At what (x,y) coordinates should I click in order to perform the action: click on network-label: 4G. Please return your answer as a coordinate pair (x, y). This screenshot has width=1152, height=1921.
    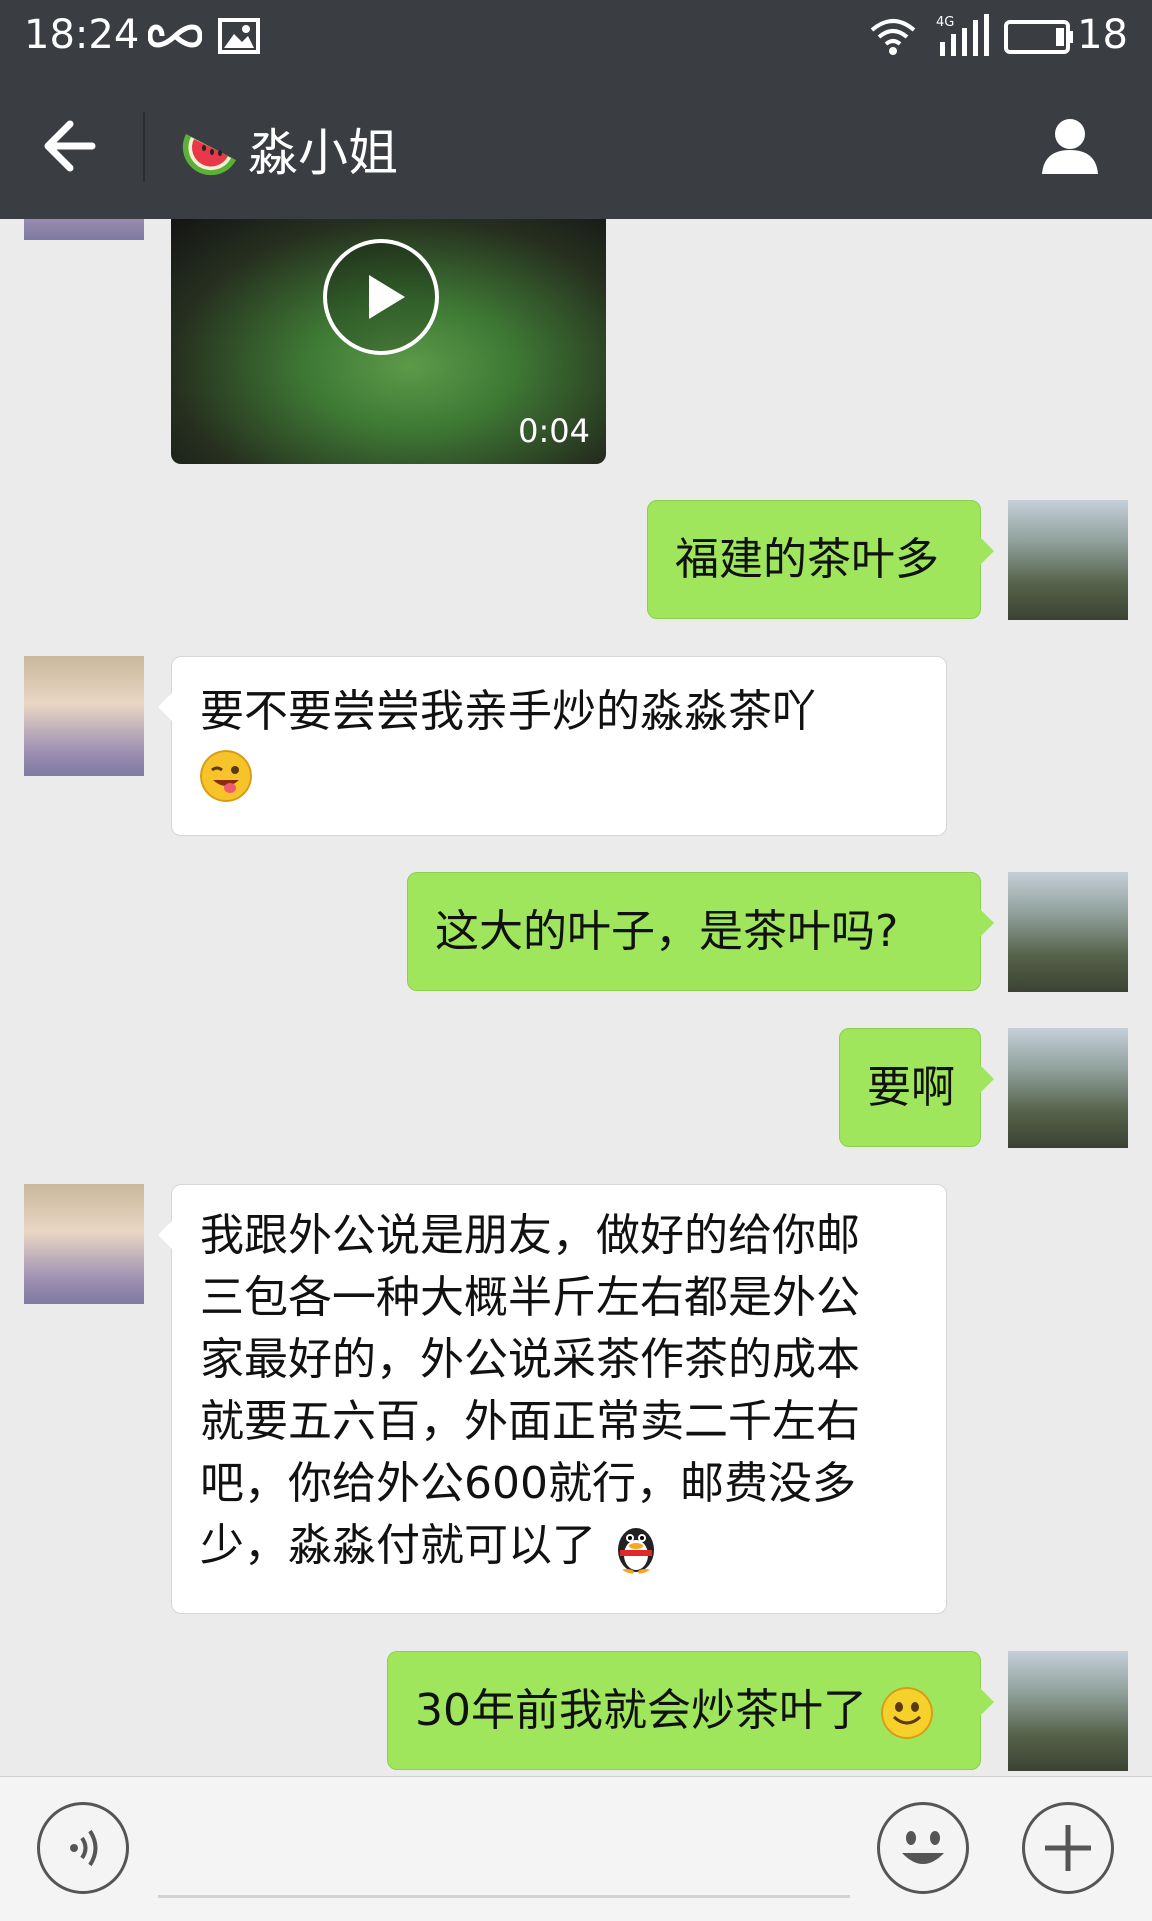
    Looking at the image, I should click on (945, 22).